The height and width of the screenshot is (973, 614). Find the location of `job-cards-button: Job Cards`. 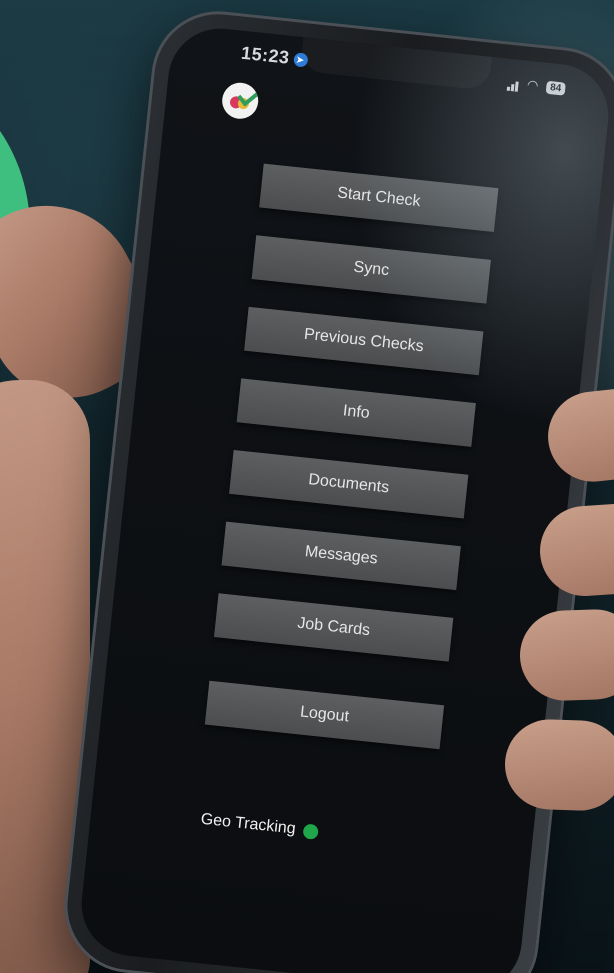

job-cards-button: Job Cards is located at coordinates (334, 627).